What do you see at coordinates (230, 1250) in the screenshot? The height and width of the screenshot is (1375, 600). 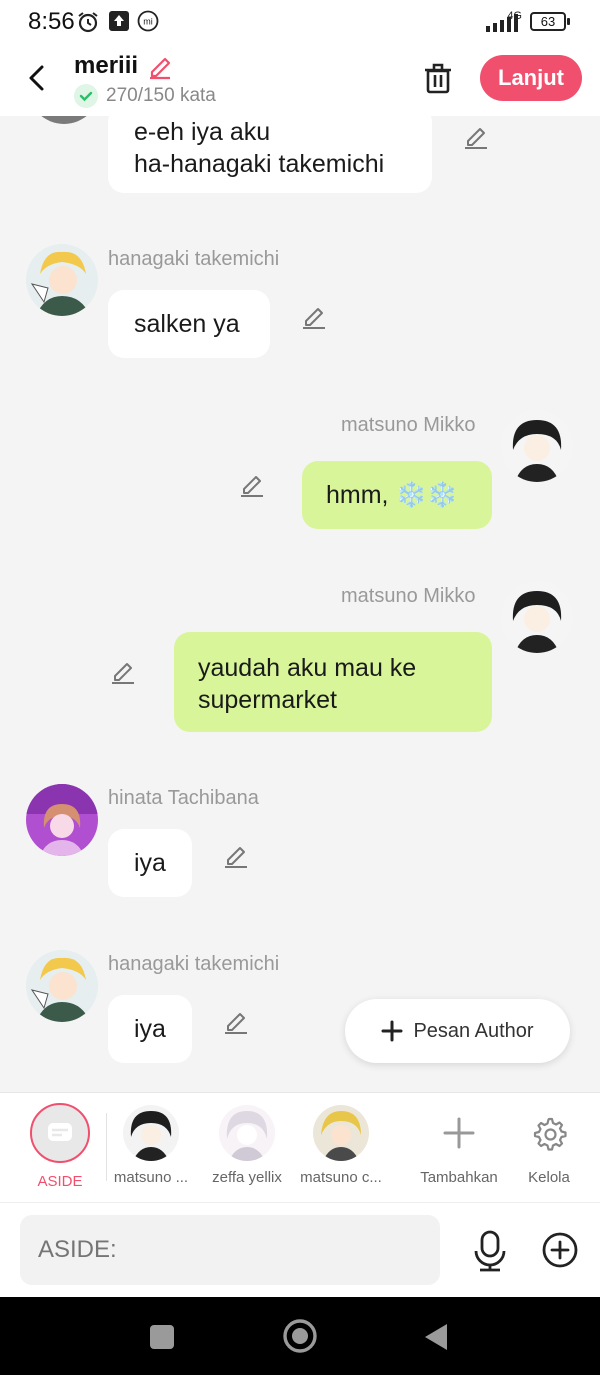 I see `message-input` at bounding box center [230, 1250].